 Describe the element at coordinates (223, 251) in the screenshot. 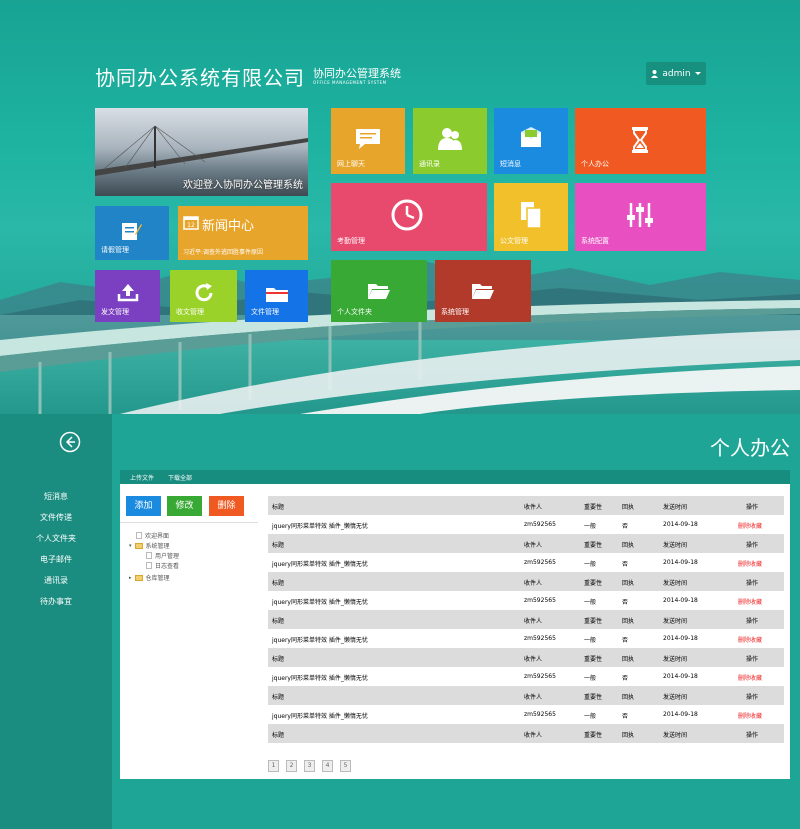

I see `news-headline: 习近平:调查外逃回胜事件原因` at that location.